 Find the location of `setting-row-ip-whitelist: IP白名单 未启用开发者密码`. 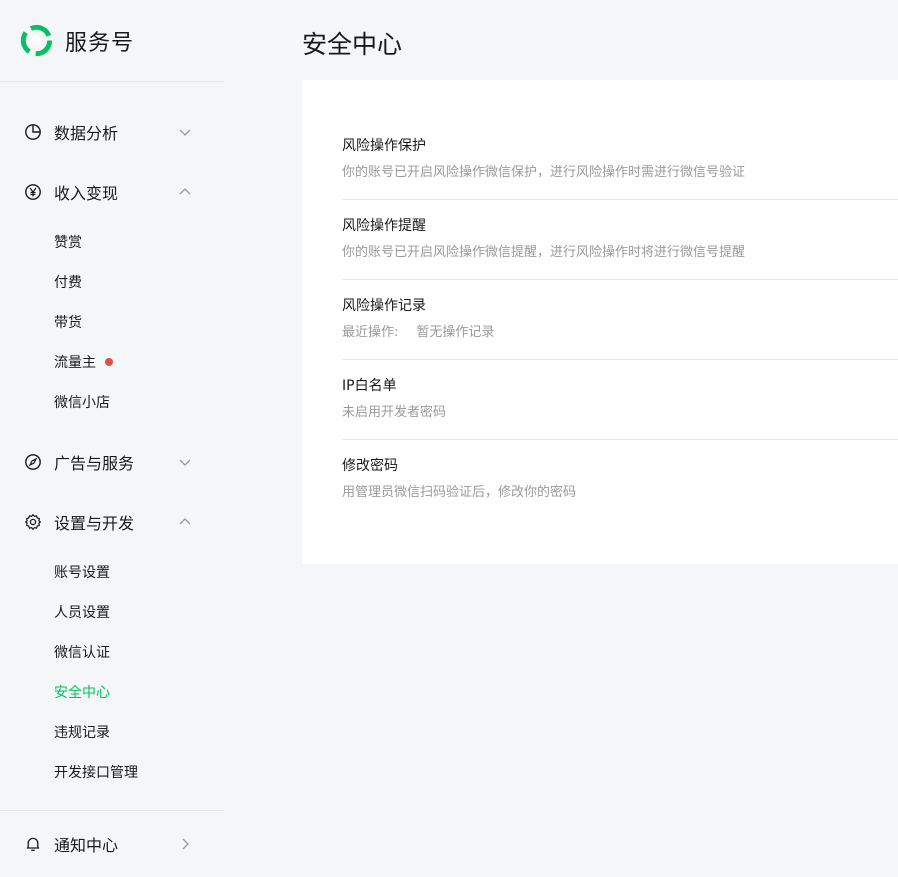

setting-row-ip-whitelist: IP白名单 未启用开发者密码 is located at coordinates (620, 400).